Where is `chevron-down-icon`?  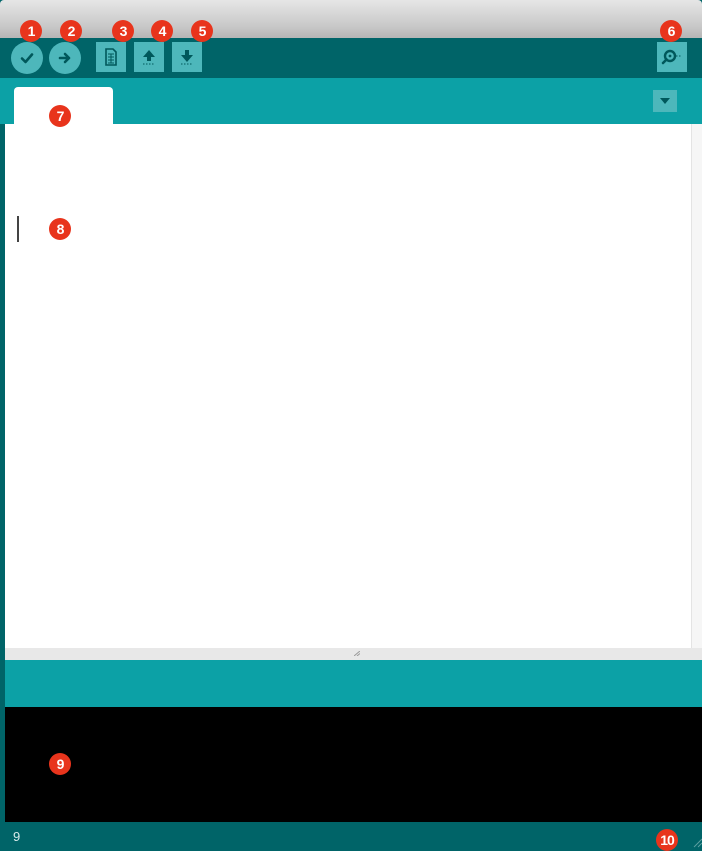
chevron-down-icon is located at coordinates (665, 101).